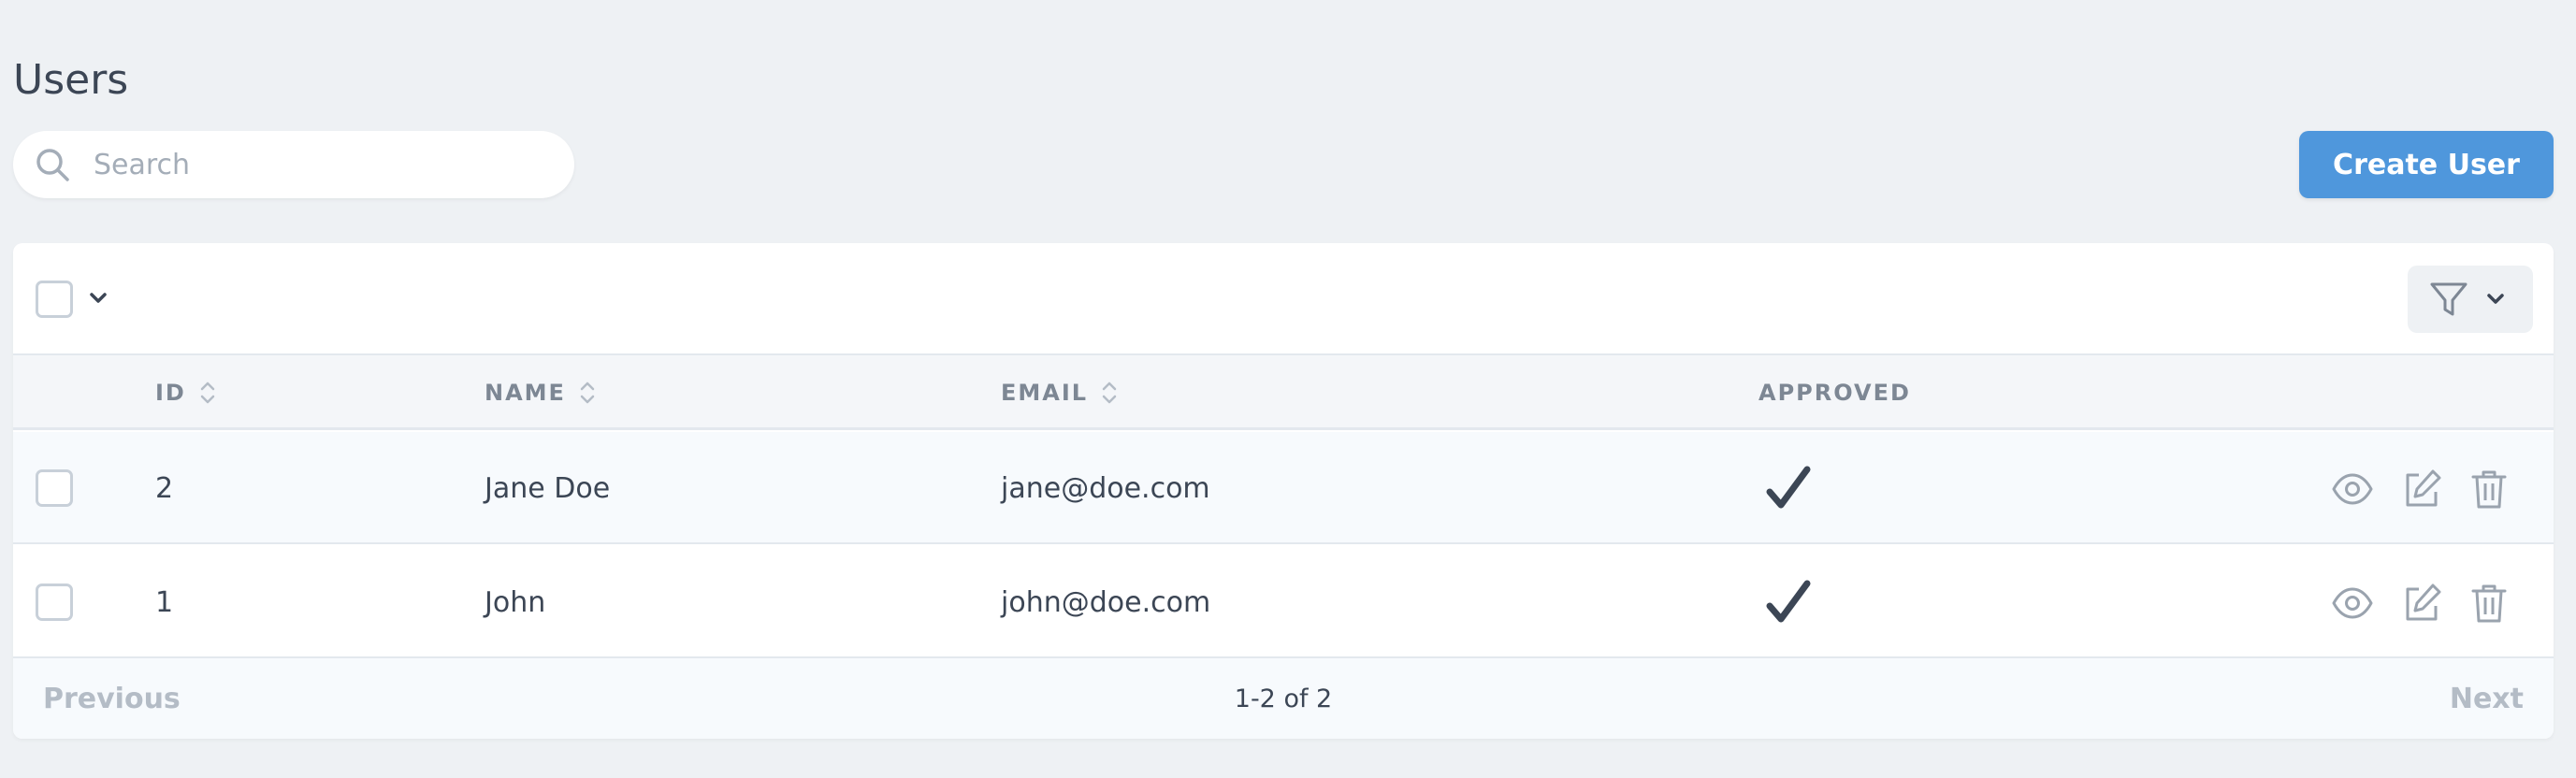 This screenshot has height=778, width=2576. What do you see at coordinates (2470, 299) in the screenshot?
I see `filter-button` at bounding box center [2470, 299].